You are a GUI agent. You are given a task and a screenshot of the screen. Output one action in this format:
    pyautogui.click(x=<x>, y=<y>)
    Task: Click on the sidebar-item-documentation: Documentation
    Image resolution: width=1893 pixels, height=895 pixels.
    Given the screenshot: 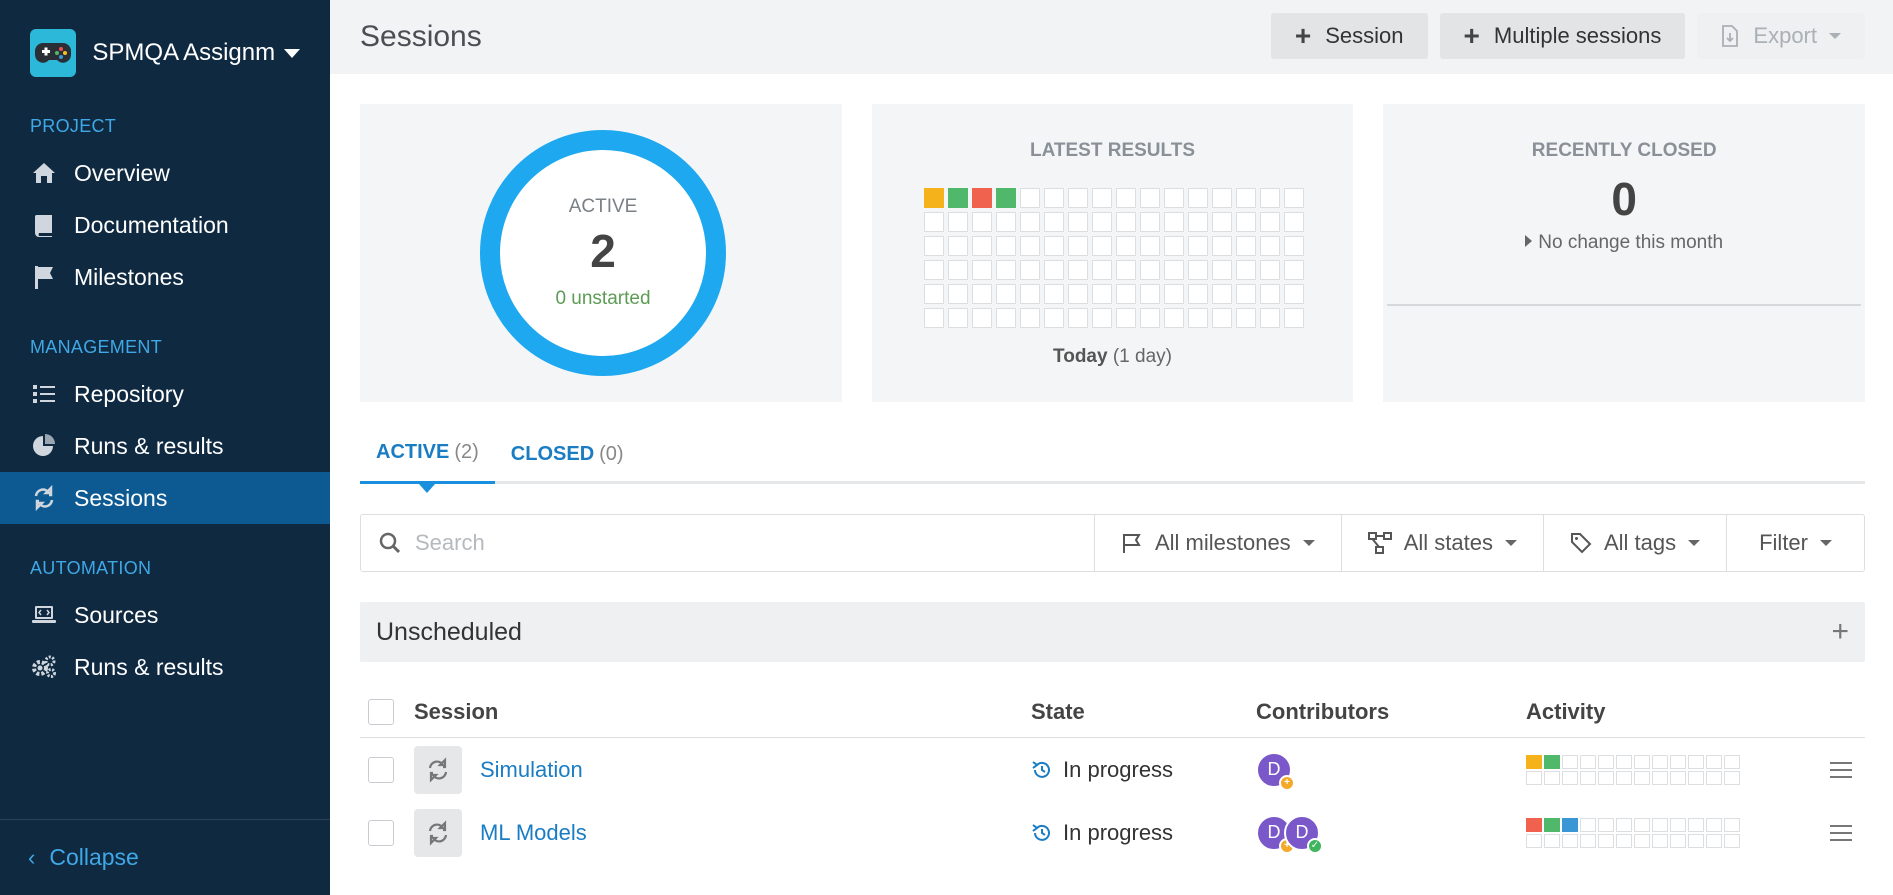 What is the action you would take?
    pyautogui.click(x=165, y=225)
    